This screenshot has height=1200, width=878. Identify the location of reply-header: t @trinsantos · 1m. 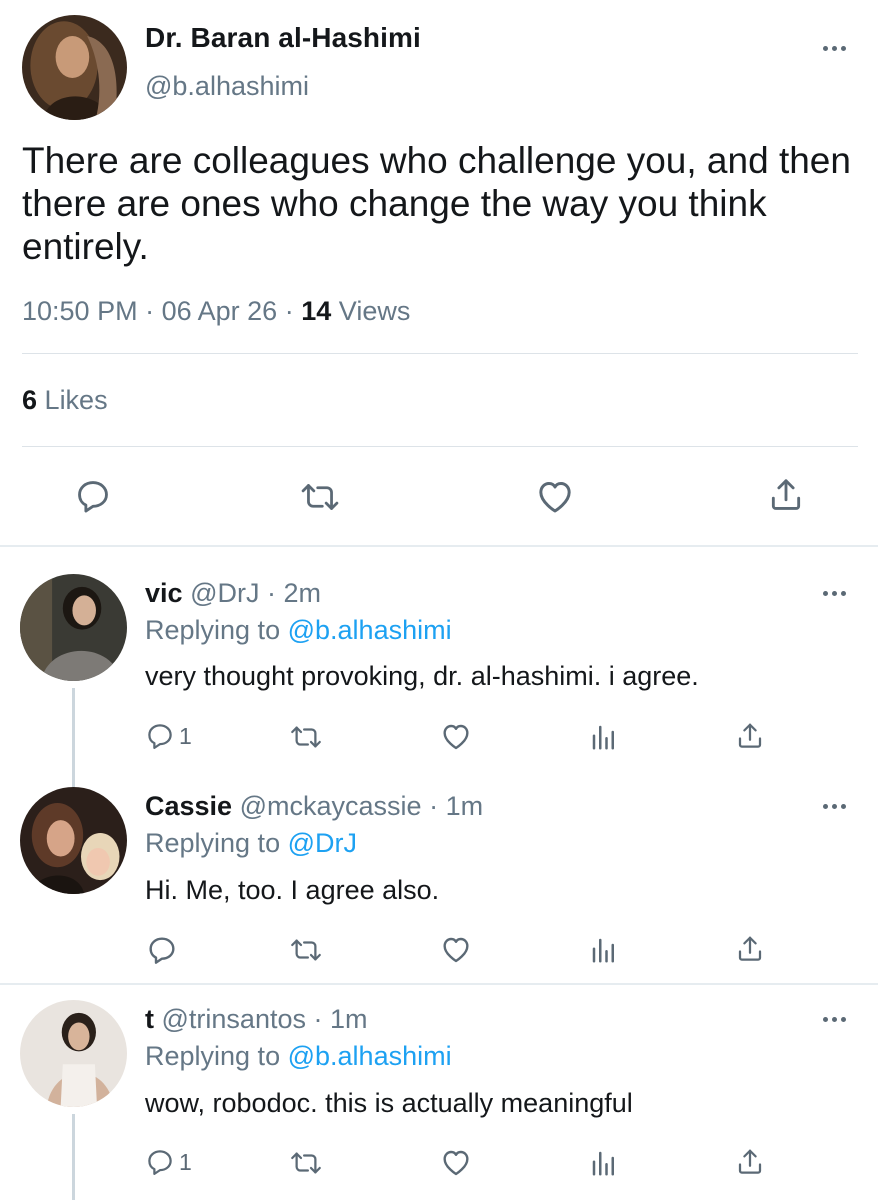
(256, 1019).